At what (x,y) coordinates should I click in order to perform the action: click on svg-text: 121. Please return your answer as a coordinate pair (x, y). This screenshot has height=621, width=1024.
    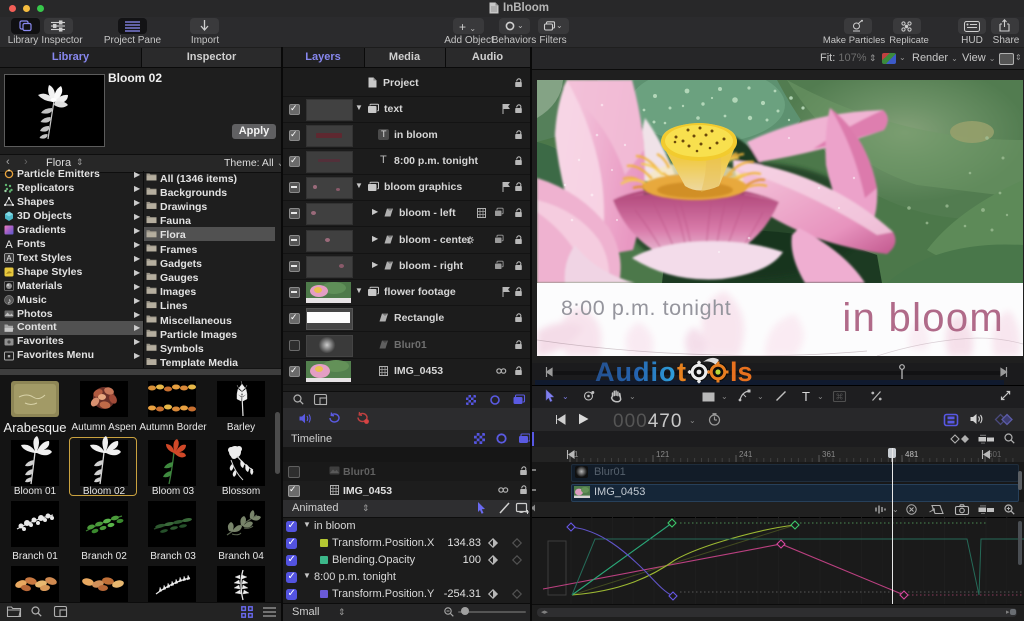
    Looking at the image, I should click on (663, 454).